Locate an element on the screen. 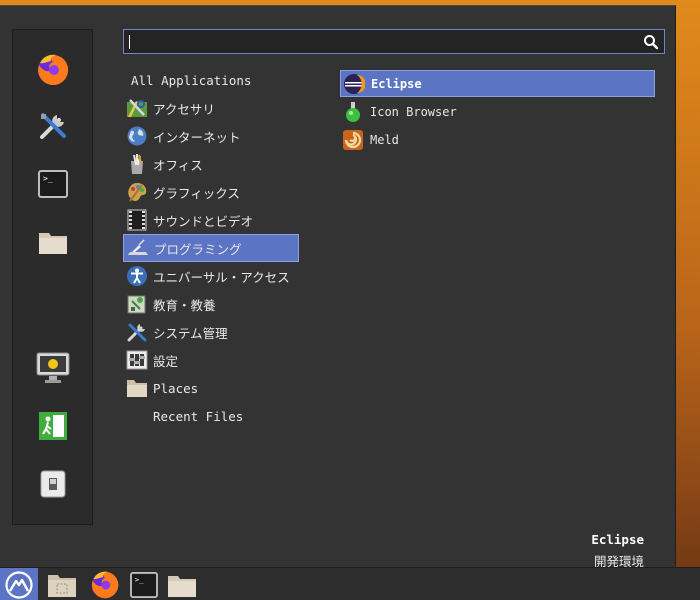 The height and width of the screenshot is (600, 700). favorite-tools is located at coordinates (53, 126).